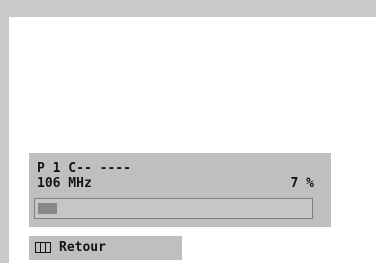 This screenshot has height=263, width=376. I want to click on progress-percent: 7 %, so click(302, 183).